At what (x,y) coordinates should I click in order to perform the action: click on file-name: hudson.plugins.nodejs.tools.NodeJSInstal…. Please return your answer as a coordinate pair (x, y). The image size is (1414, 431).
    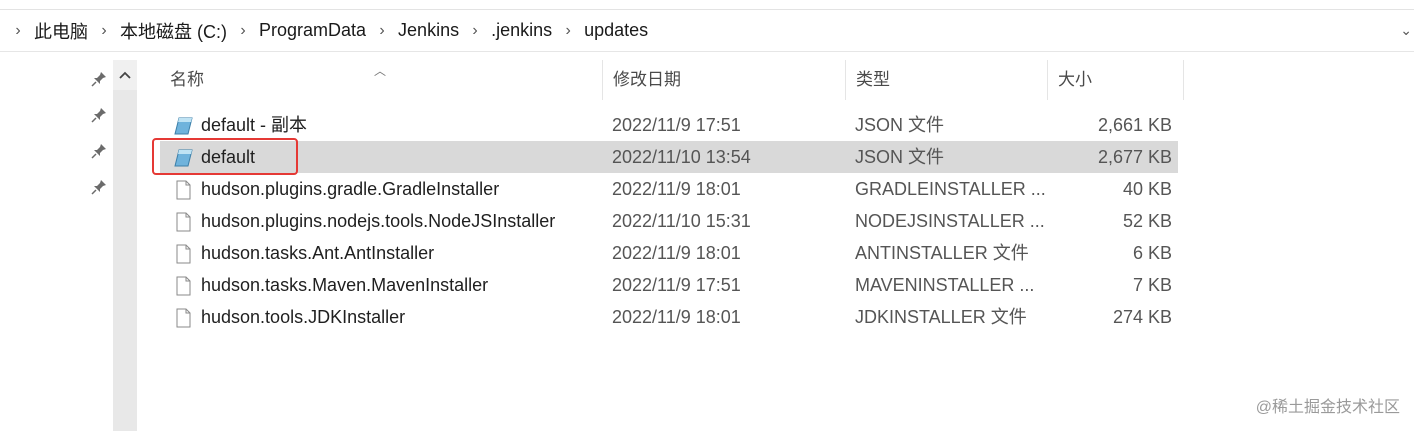
    Looking at the image, I should click on (378, 221).